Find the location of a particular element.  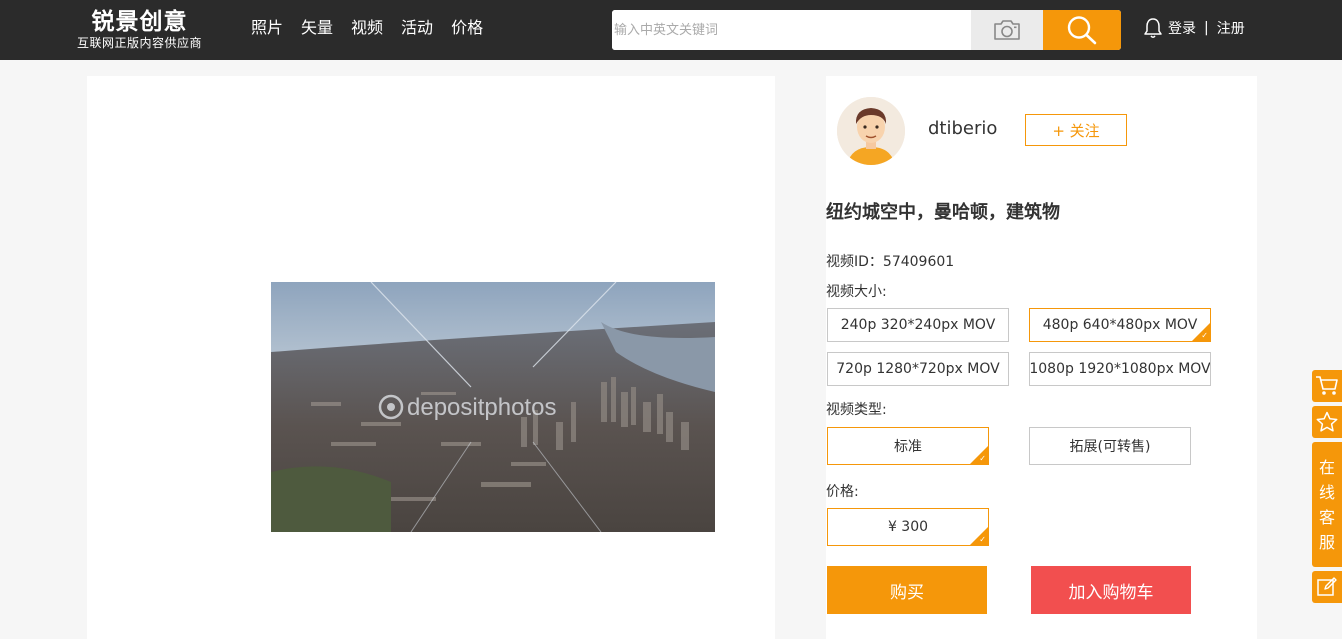

search-icon is located at coordinates (1082, 30).